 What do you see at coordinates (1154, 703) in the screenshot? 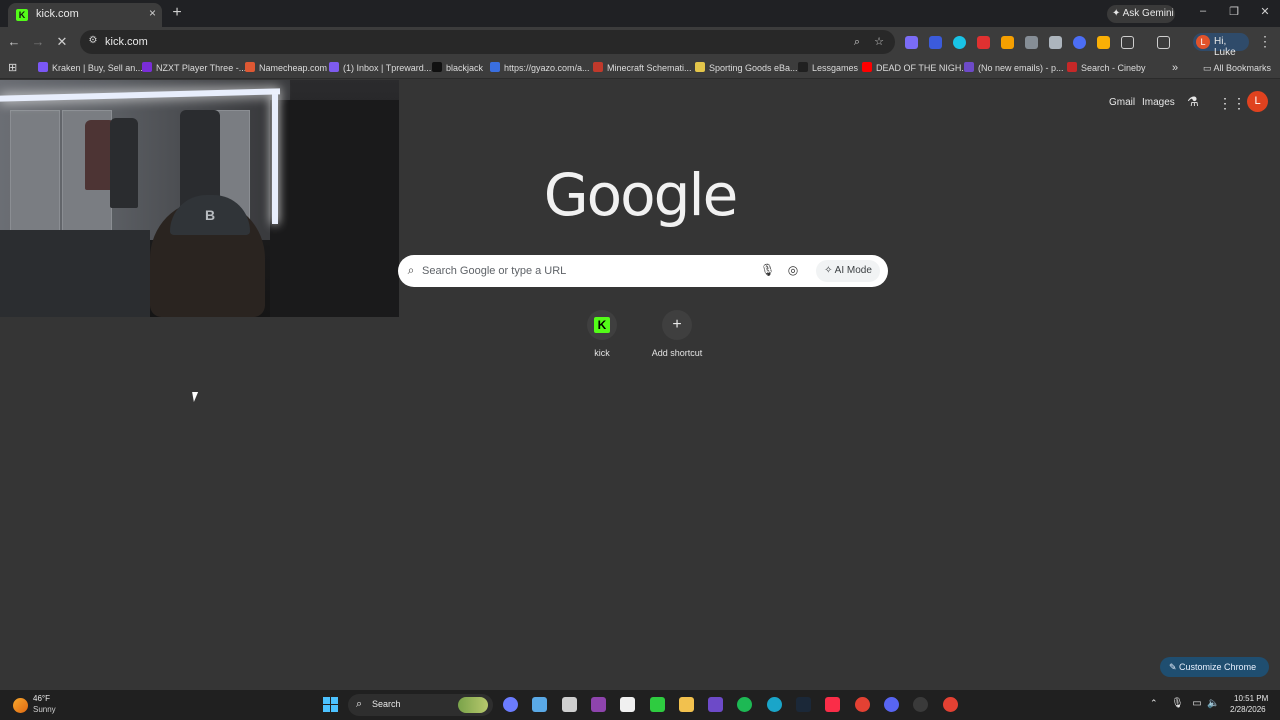
I see `tray-overflow-icon: ⌃` at bounding box center [1154, 703].